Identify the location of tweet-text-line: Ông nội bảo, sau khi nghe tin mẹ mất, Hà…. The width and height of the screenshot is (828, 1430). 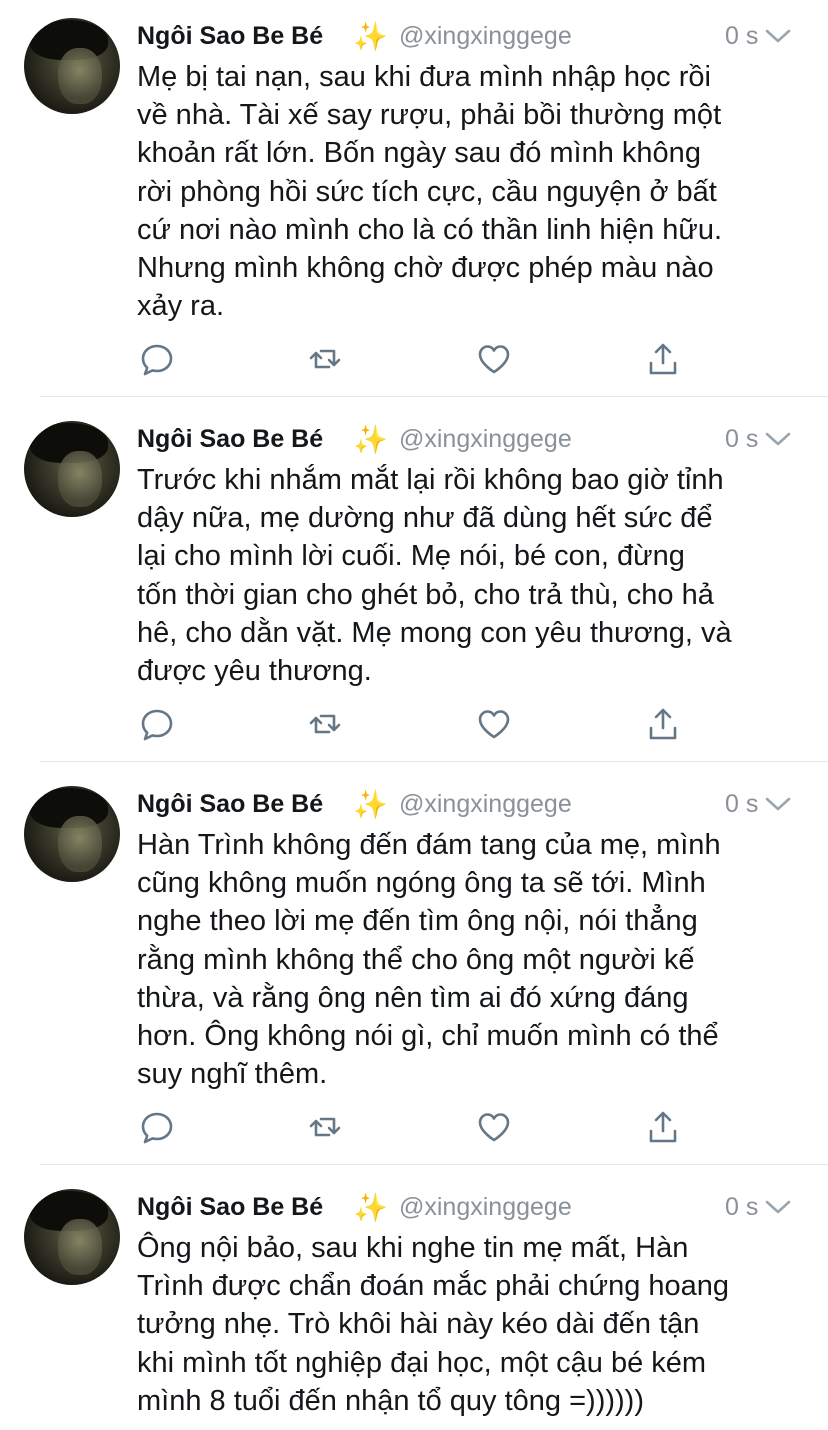
(413, 1248).